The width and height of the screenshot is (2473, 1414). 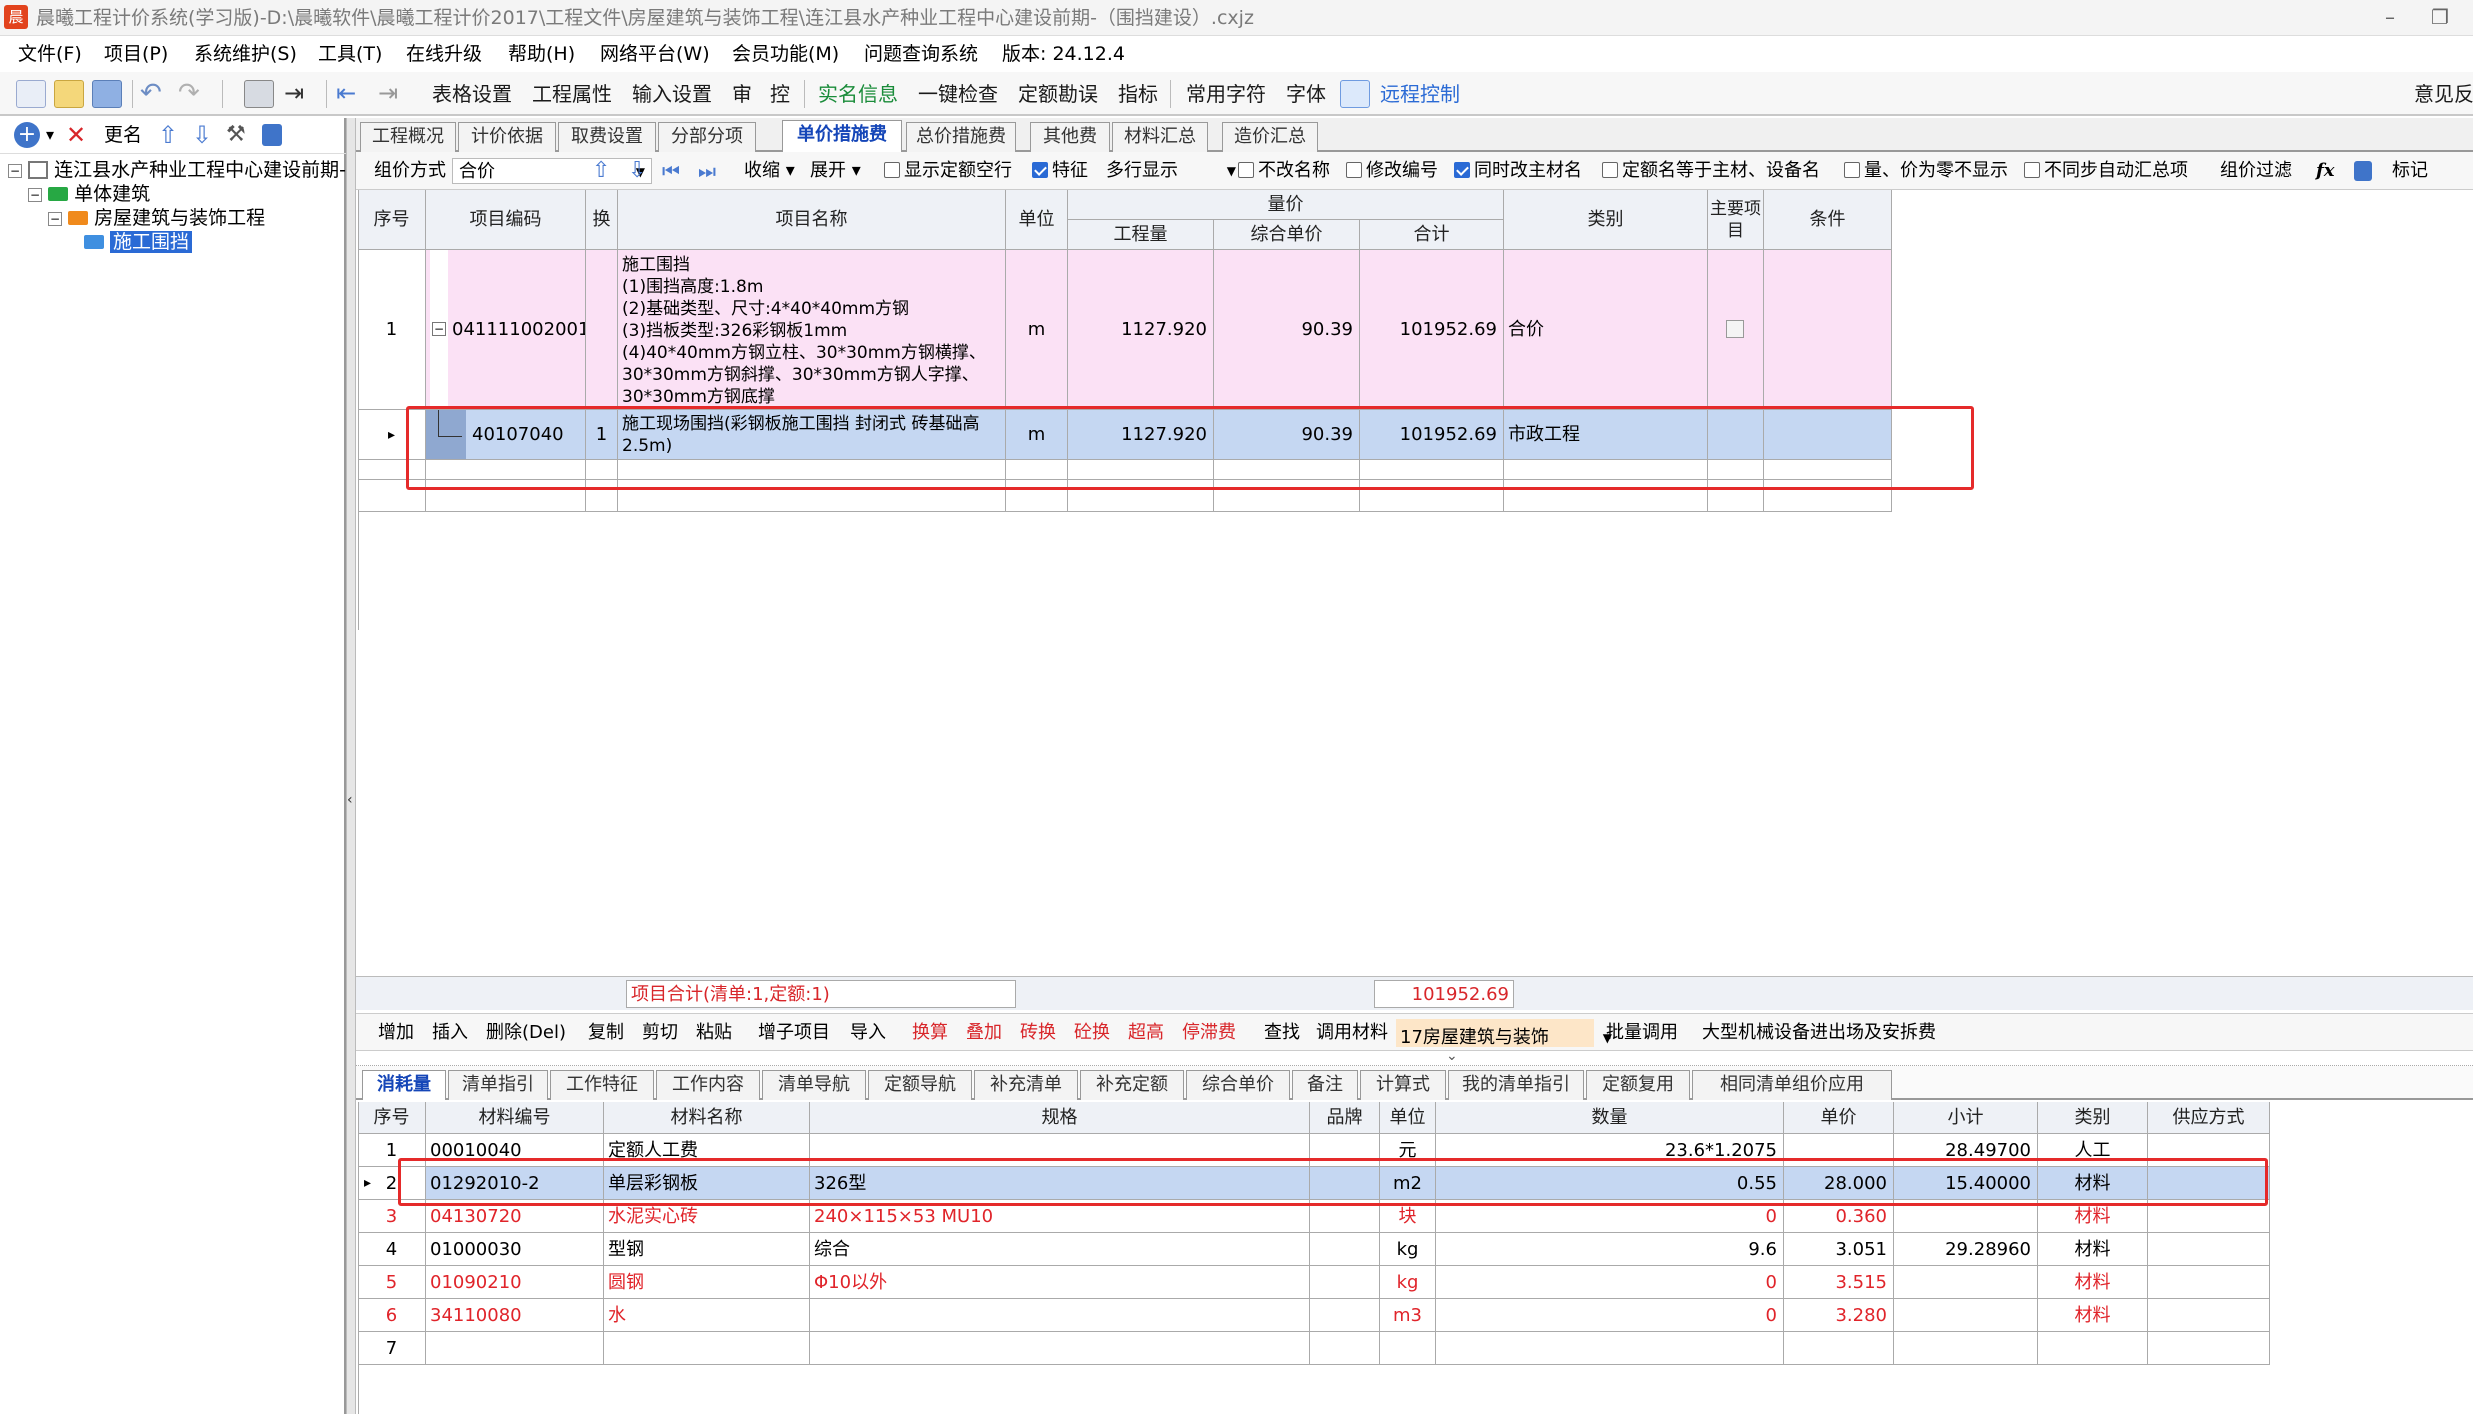 I want to click on find-button: 查找, so click(x=1282, y=1033).